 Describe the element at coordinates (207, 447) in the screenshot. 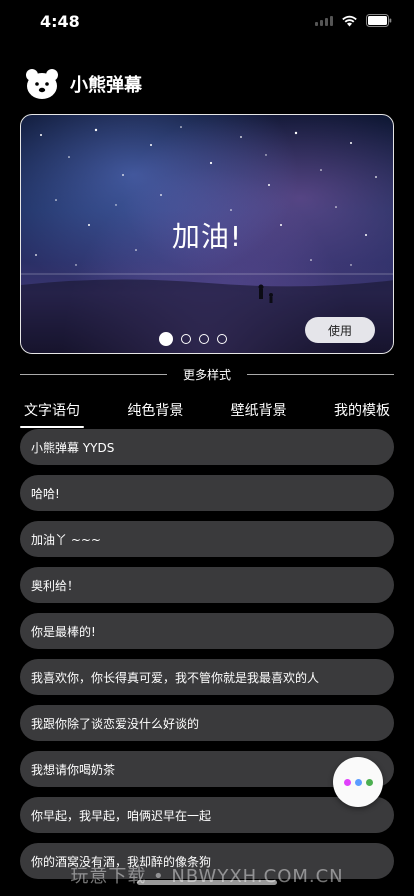

I see `phrase-item: 小熊弹幕 YYDS` at that location.